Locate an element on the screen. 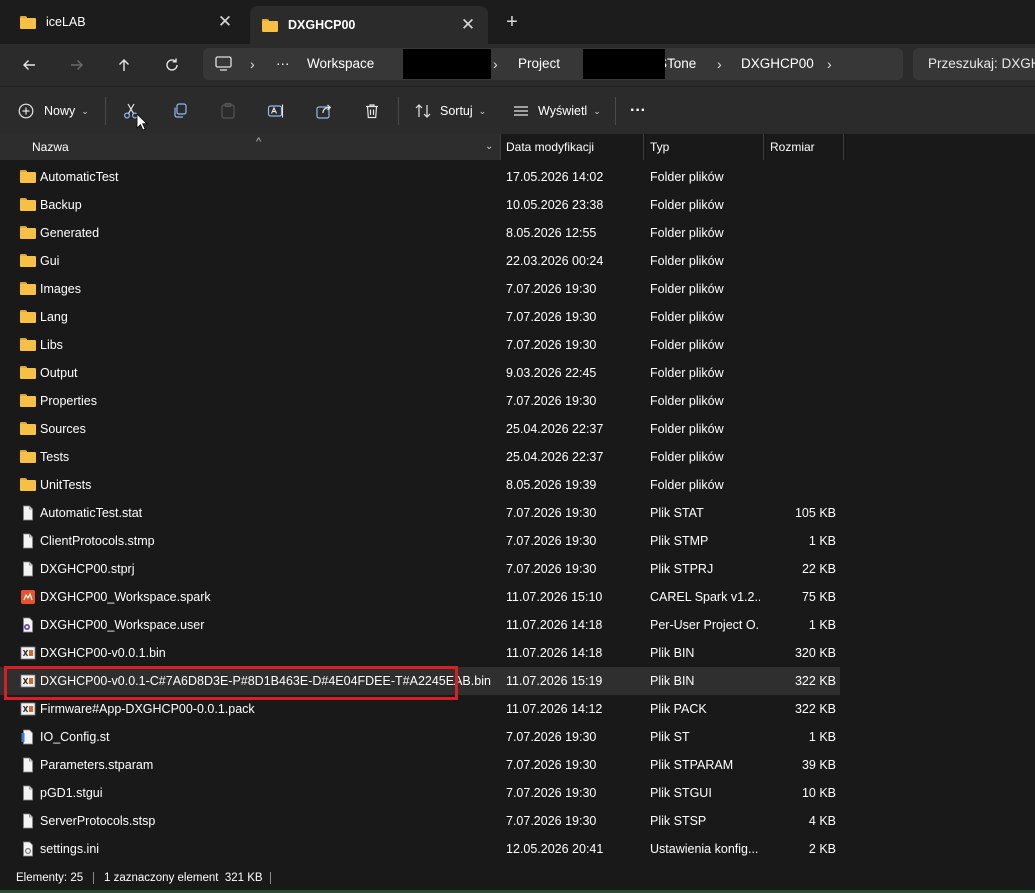 This screenshot has height=893, width=1035. view-button: Wyświetl ⌄ is located at coordinates (556, 111).